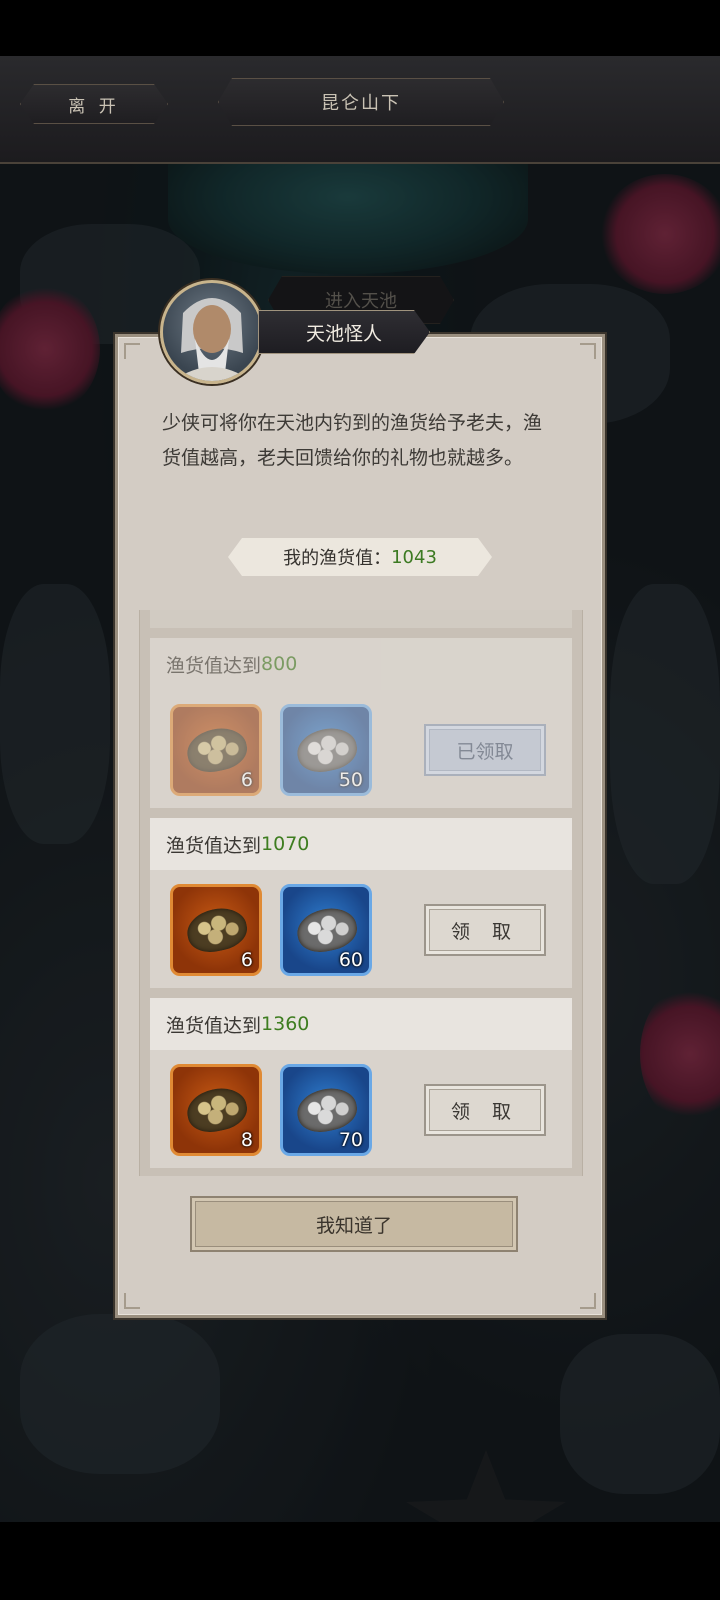 The width and height of the screenshot is (720, 1600). I want to click on tier-target: 1070, so click(285, 844).